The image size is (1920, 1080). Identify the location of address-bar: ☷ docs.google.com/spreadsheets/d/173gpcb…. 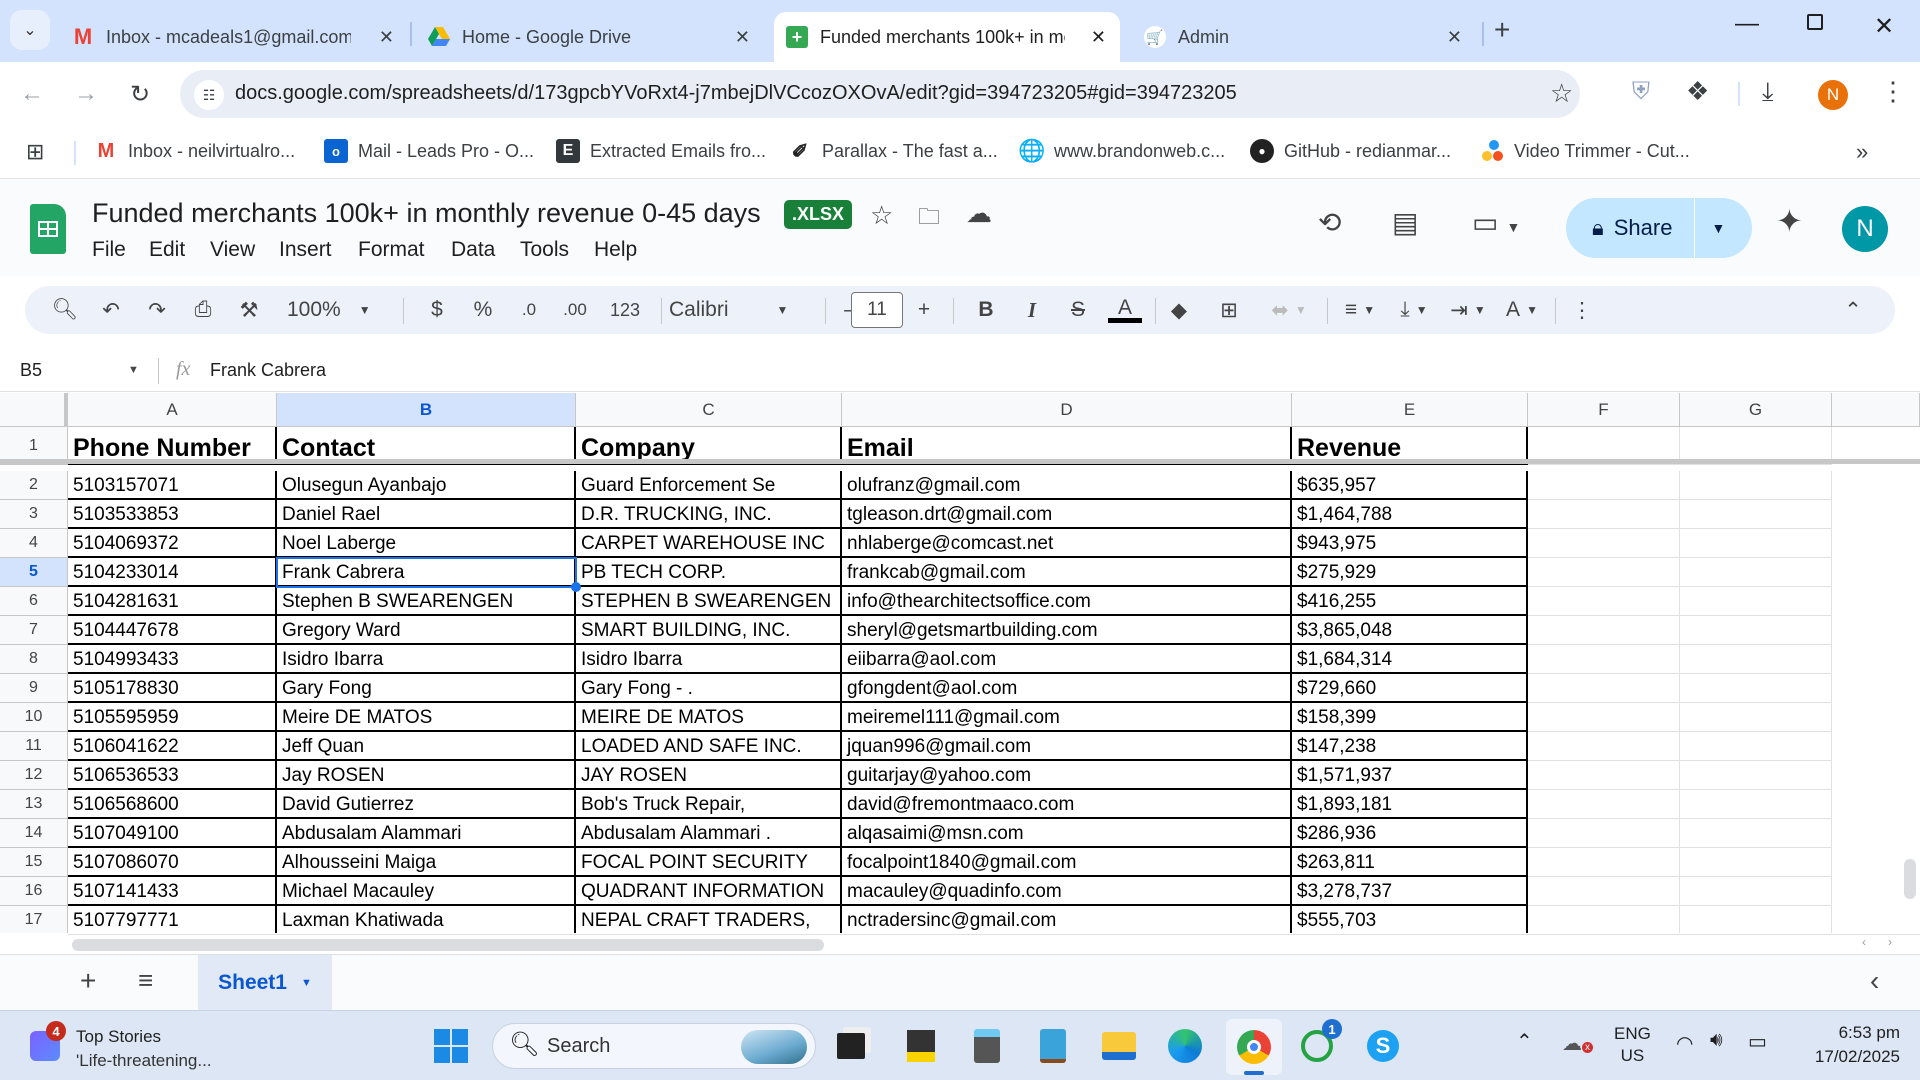
(880, 94).